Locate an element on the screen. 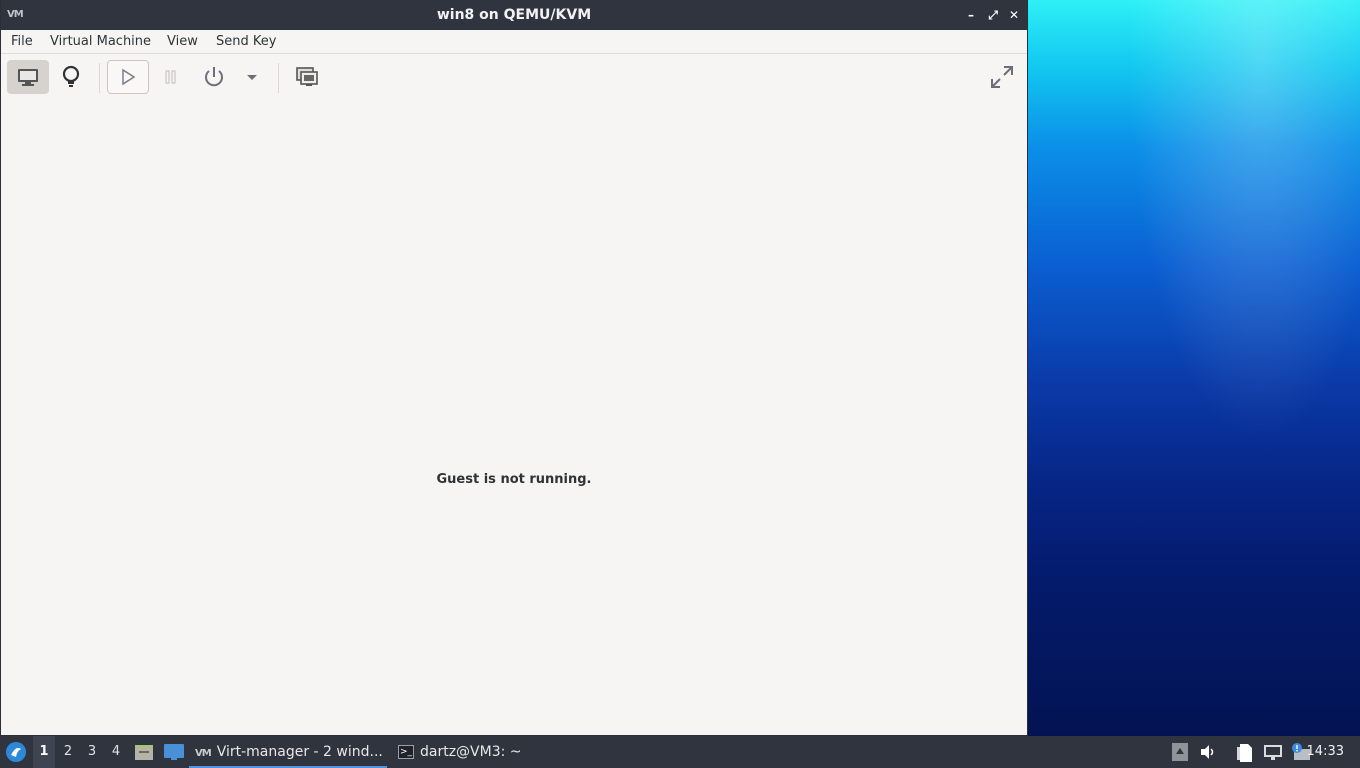  shutdown-menu-button is located at coordinates (252, 77).